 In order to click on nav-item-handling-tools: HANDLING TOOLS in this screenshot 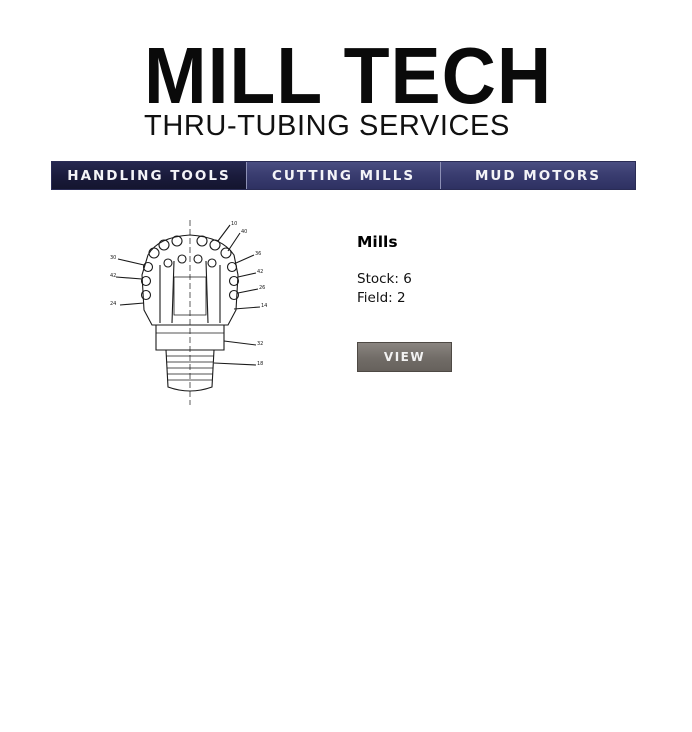, I will do `click(149, 175)`.